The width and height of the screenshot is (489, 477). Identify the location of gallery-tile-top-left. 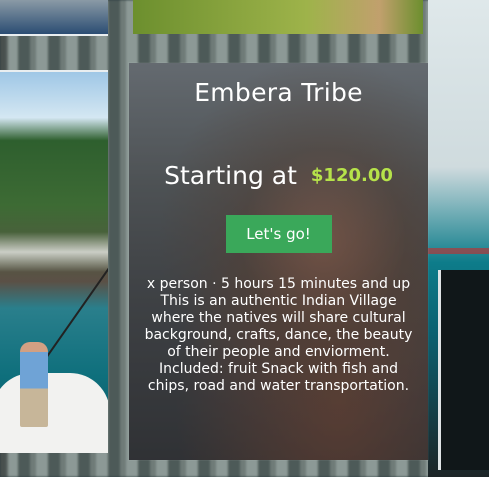
(54, 18).